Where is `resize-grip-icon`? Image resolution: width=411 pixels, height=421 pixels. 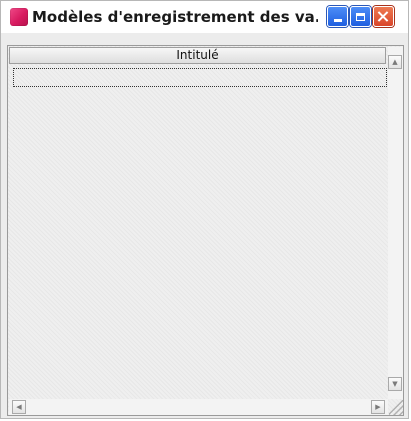
resize-grip-icon is located at coordinates (396, 407).